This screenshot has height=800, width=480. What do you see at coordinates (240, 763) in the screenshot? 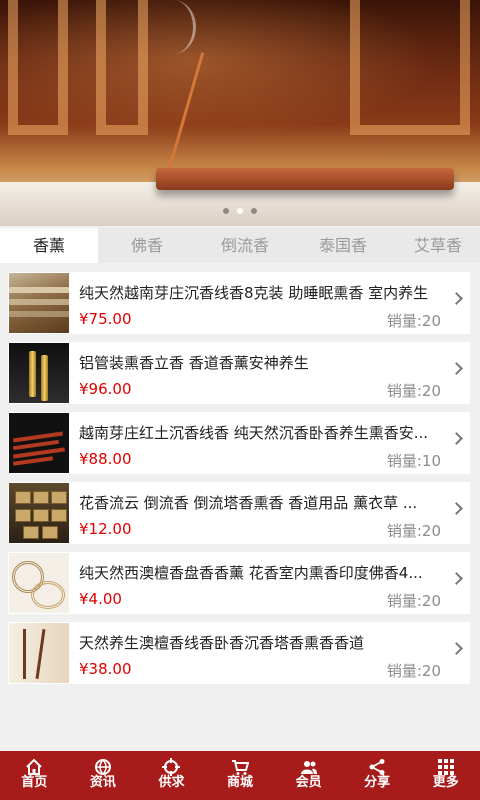
I see `cart-icon` at bounding box center [240, 763].